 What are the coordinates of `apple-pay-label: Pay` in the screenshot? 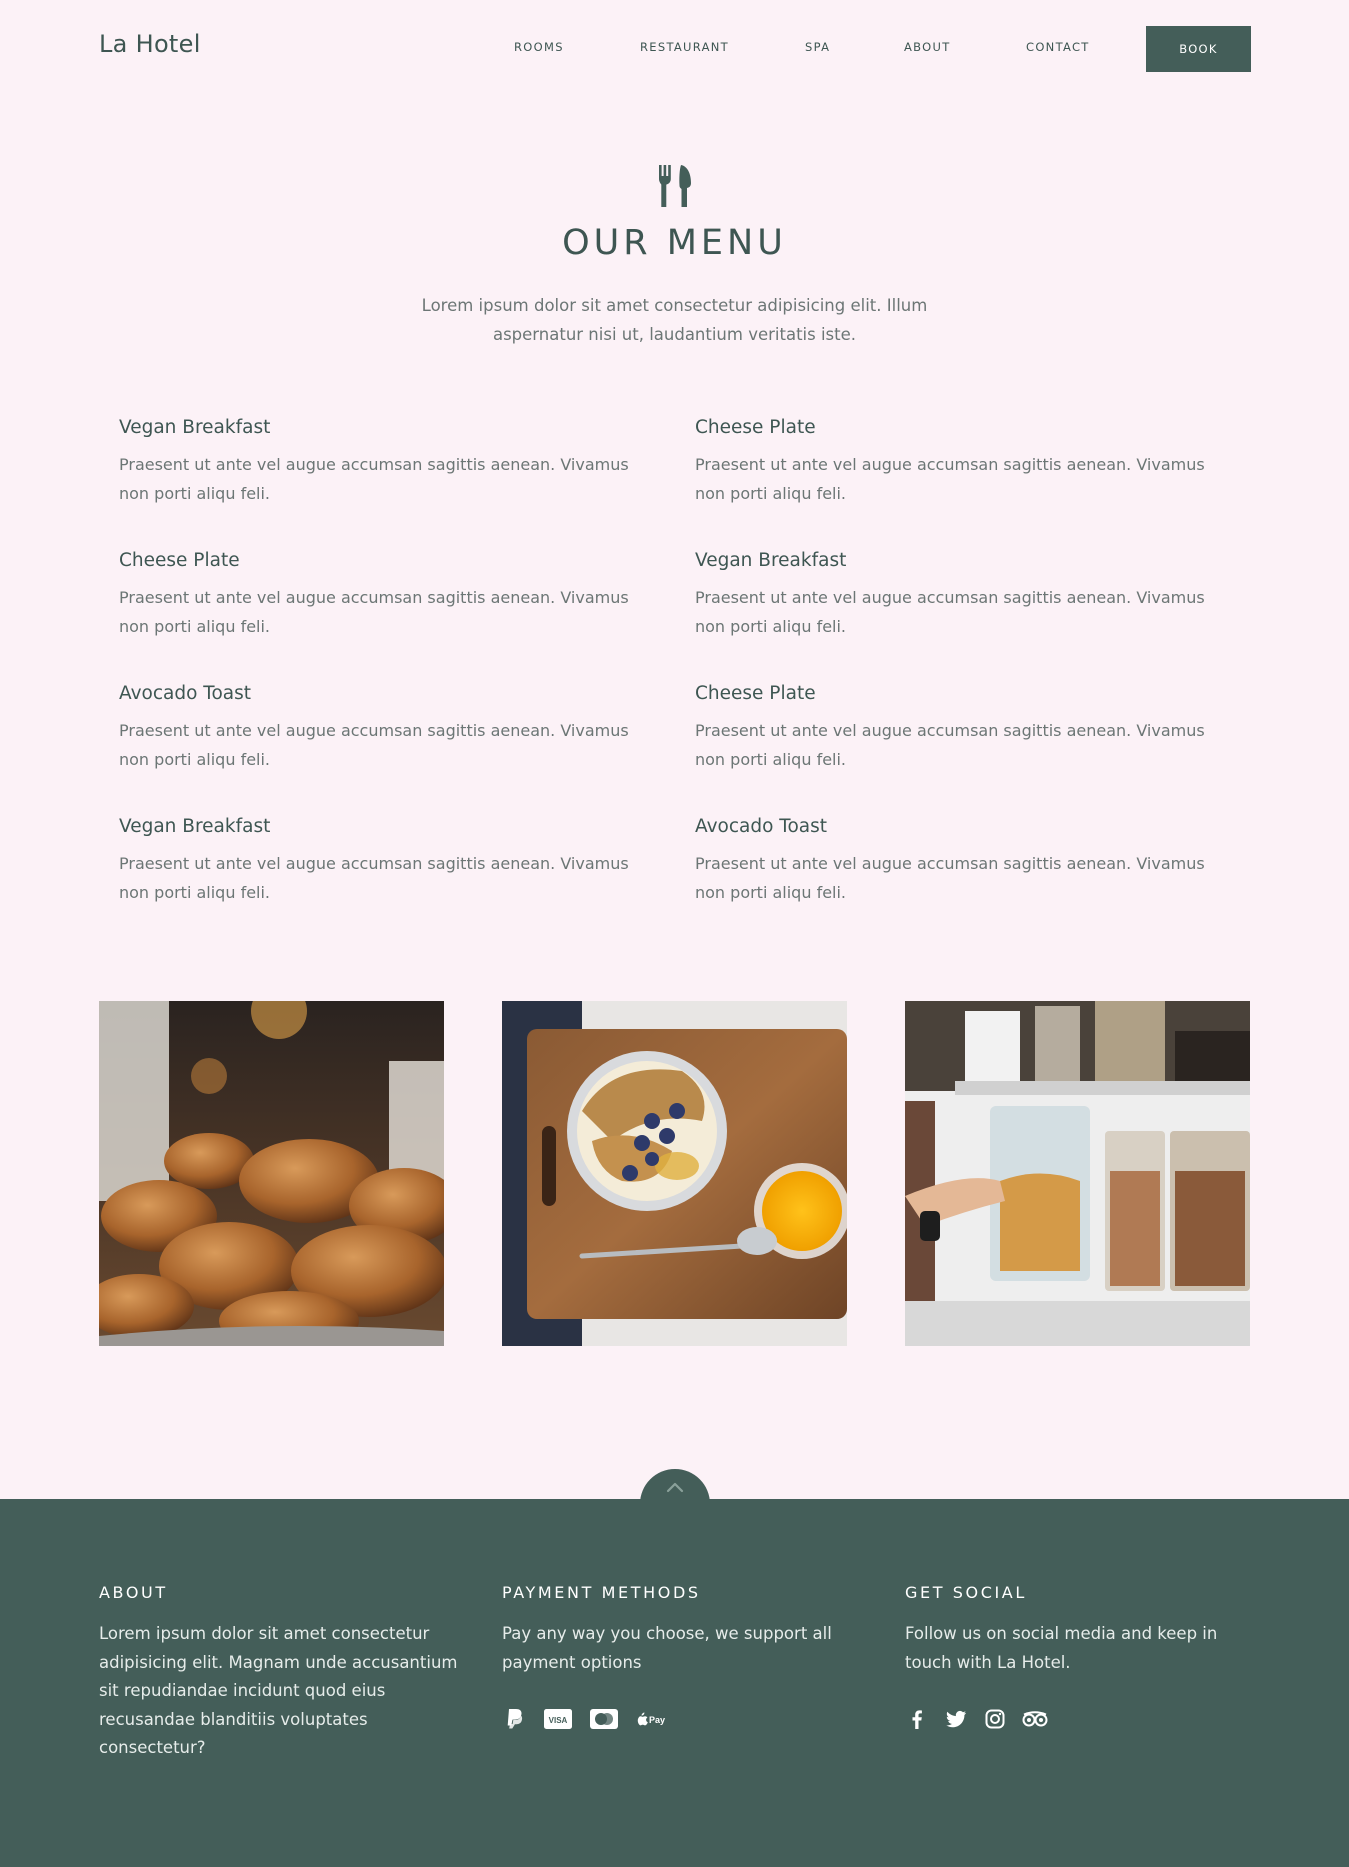 It's located at (657, 1720).